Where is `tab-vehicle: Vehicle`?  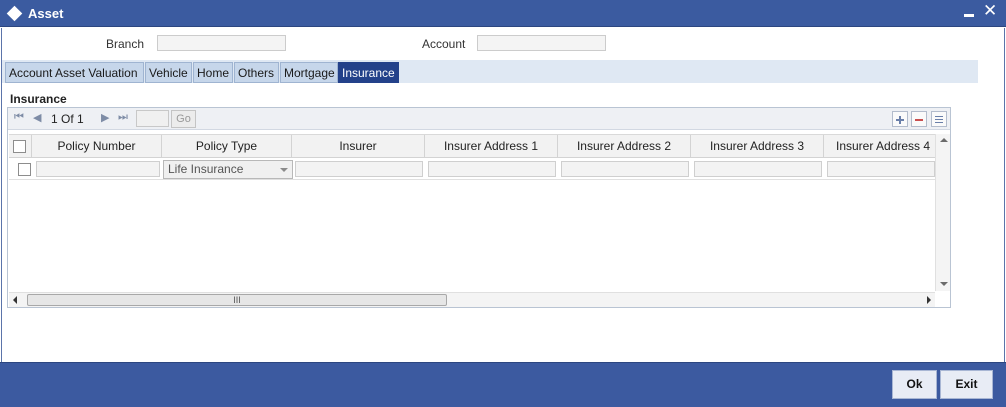
tab-vehicle: Vehicle is located at coordinates (168, 72).